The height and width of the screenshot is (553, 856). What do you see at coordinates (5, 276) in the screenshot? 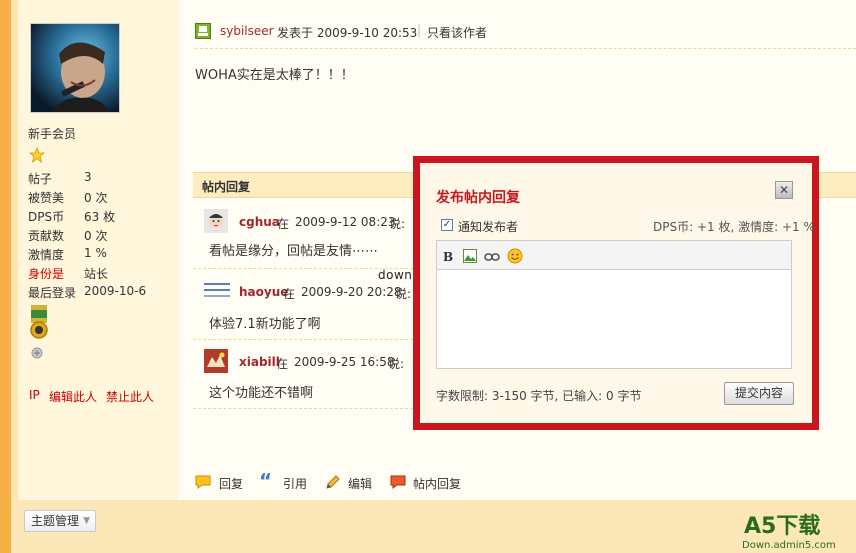
I see `left-accent-bar` at bounding box center [5, 276].